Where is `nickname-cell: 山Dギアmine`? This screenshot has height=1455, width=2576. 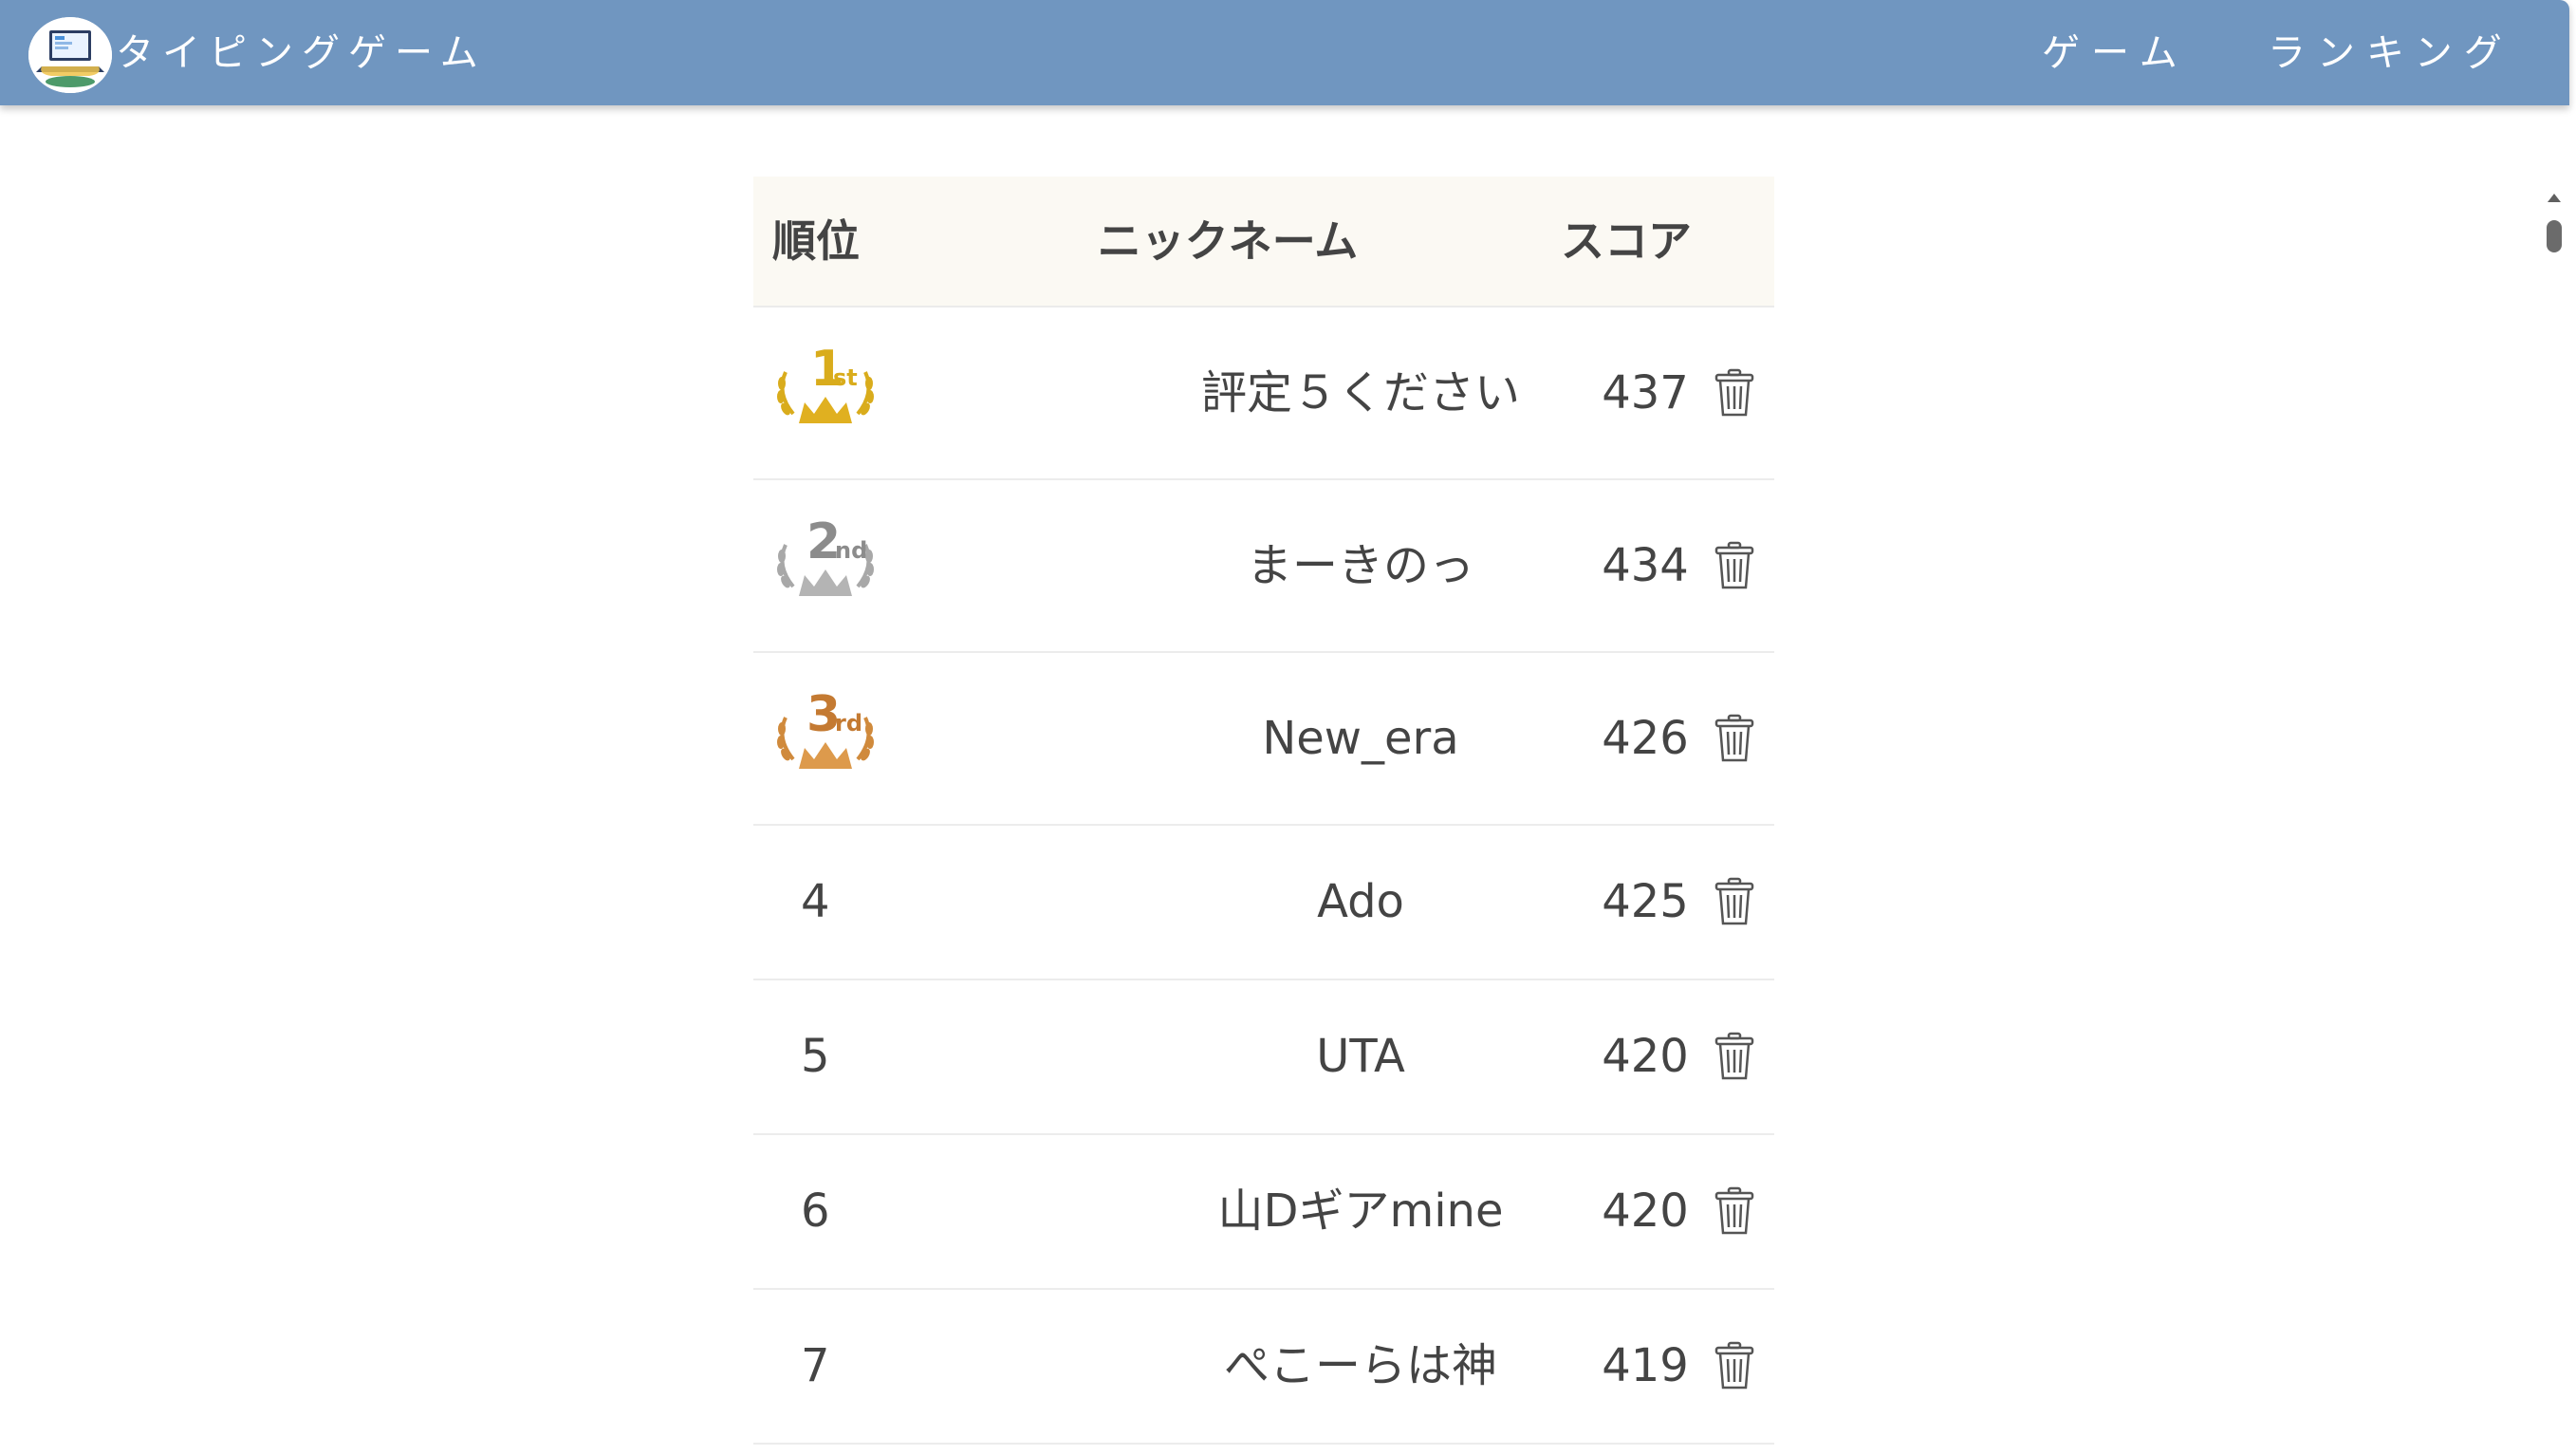 nickname-cell: 山Dギアmine is located at coordinates (1360, 1211).